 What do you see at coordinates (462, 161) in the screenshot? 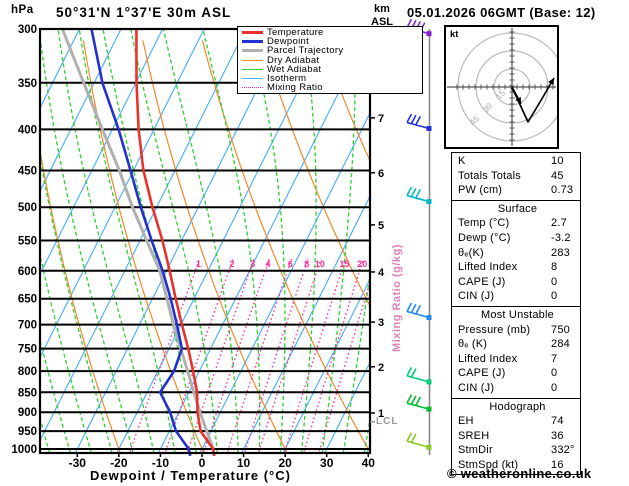
I see `panel-row-label: K` at bounding box center [462, 161].